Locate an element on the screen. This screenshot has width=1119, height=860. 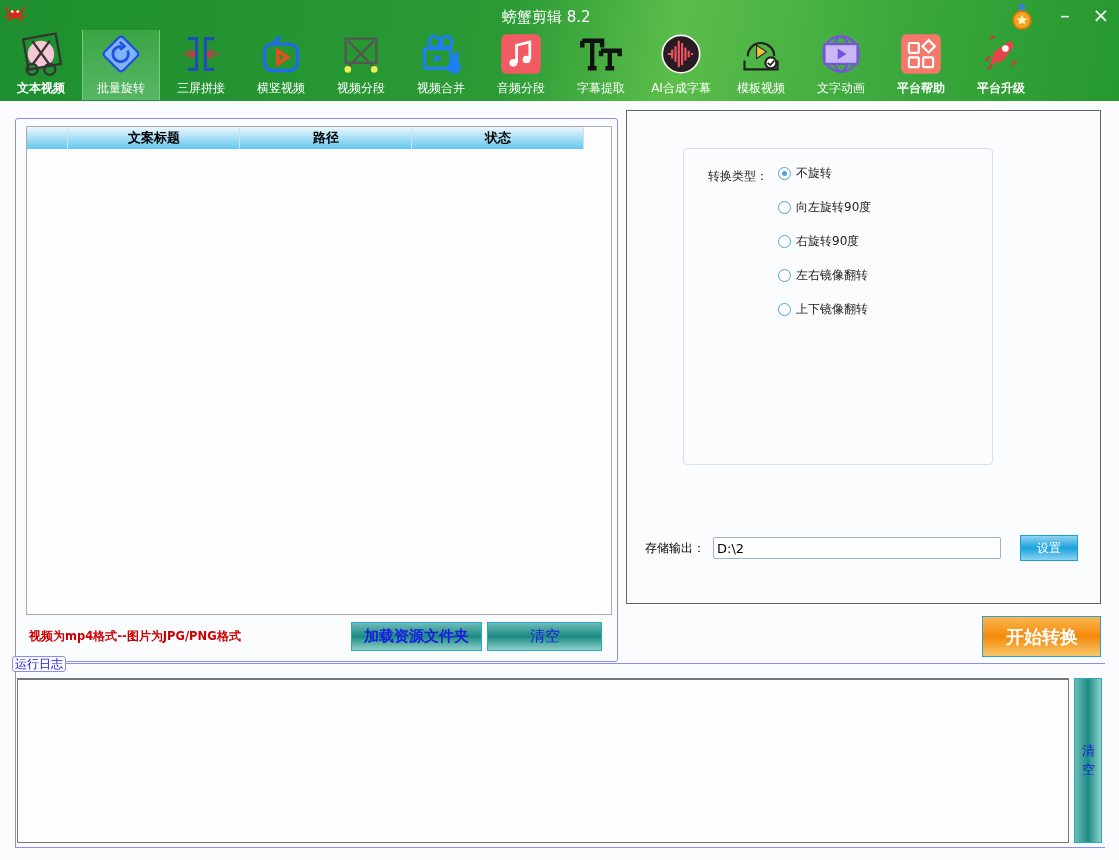
convert-type-label: 转换类型： is located at coordinates (738, 176).